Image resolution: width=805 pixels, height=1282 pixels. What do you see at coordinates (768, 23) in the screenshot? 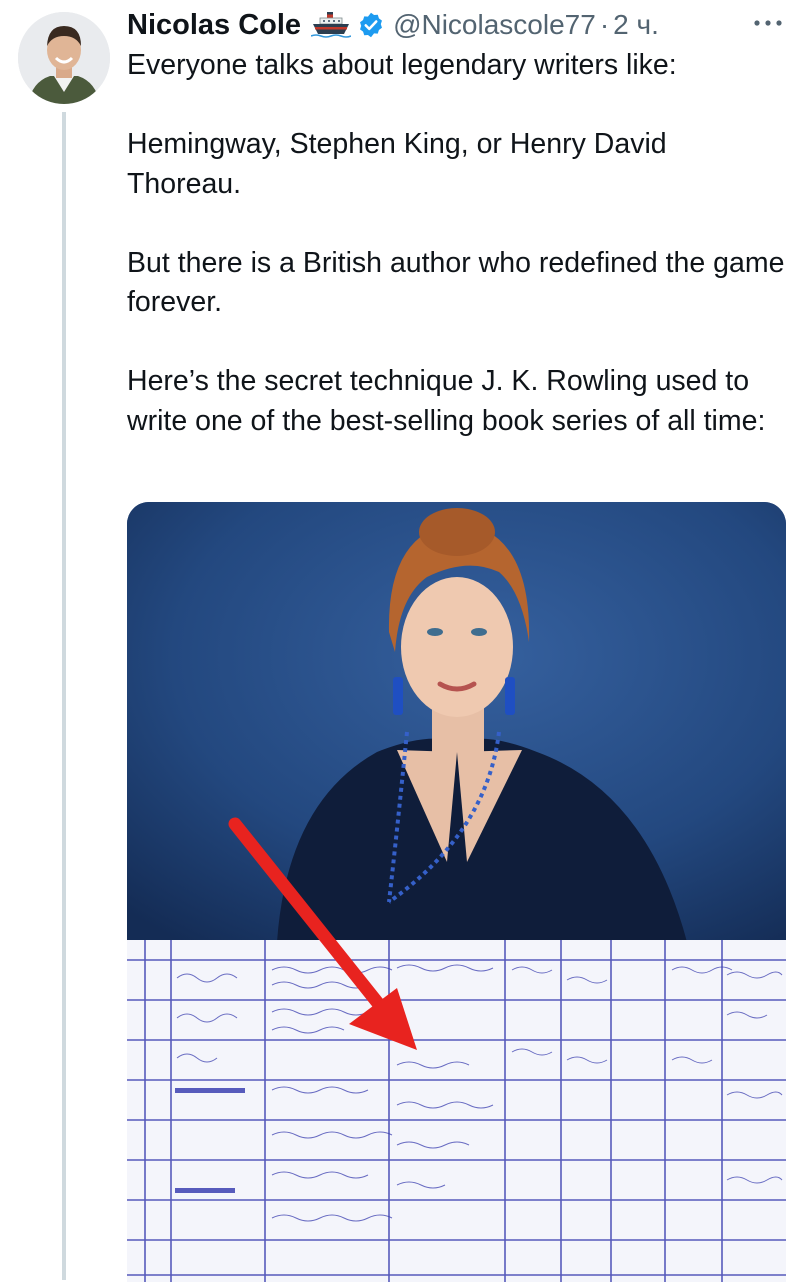
I see `more-options-icon` at bounding box center [768, 23].